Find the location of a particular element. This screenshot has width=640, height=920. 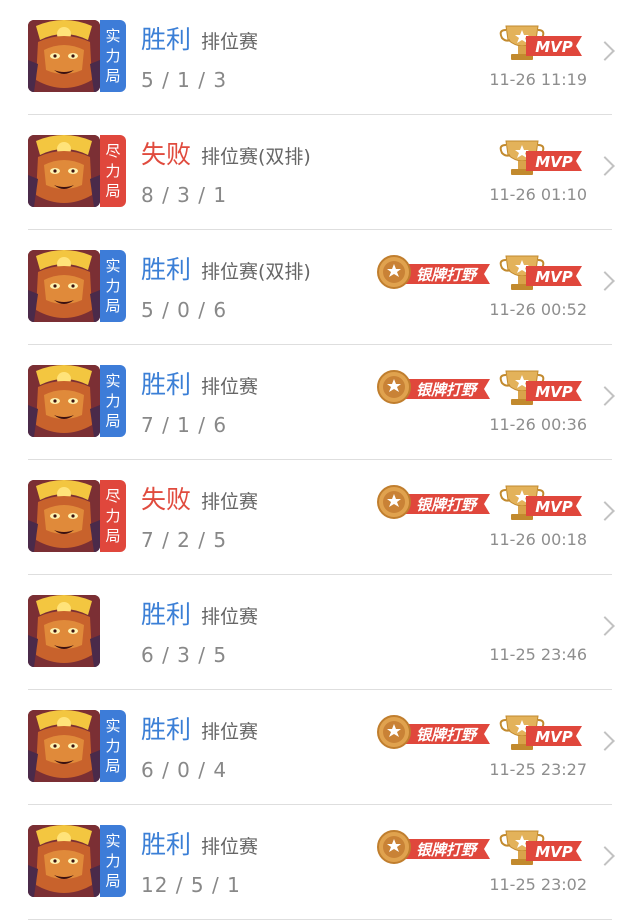

match-row: 实力局胜利 排位赛 12 / 5 / 1 银牌打野 MVP 11-25 23:02 is located at coordinates (320, 862).